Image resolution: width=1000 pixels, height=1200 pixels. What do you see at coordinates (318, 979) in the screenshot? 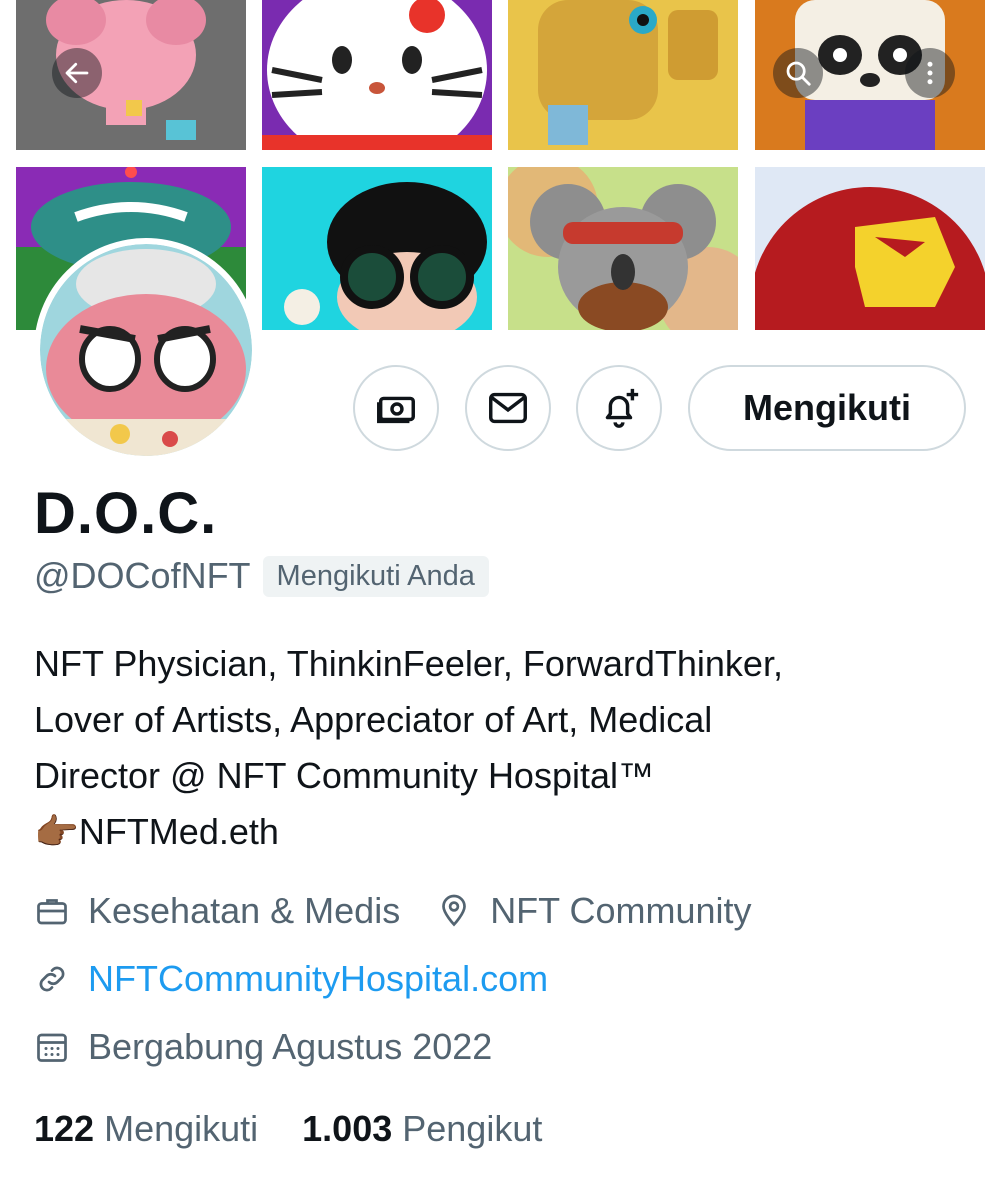
I see `website-link: NFTCommunityHospital.com` at bounding box center [318, 979].